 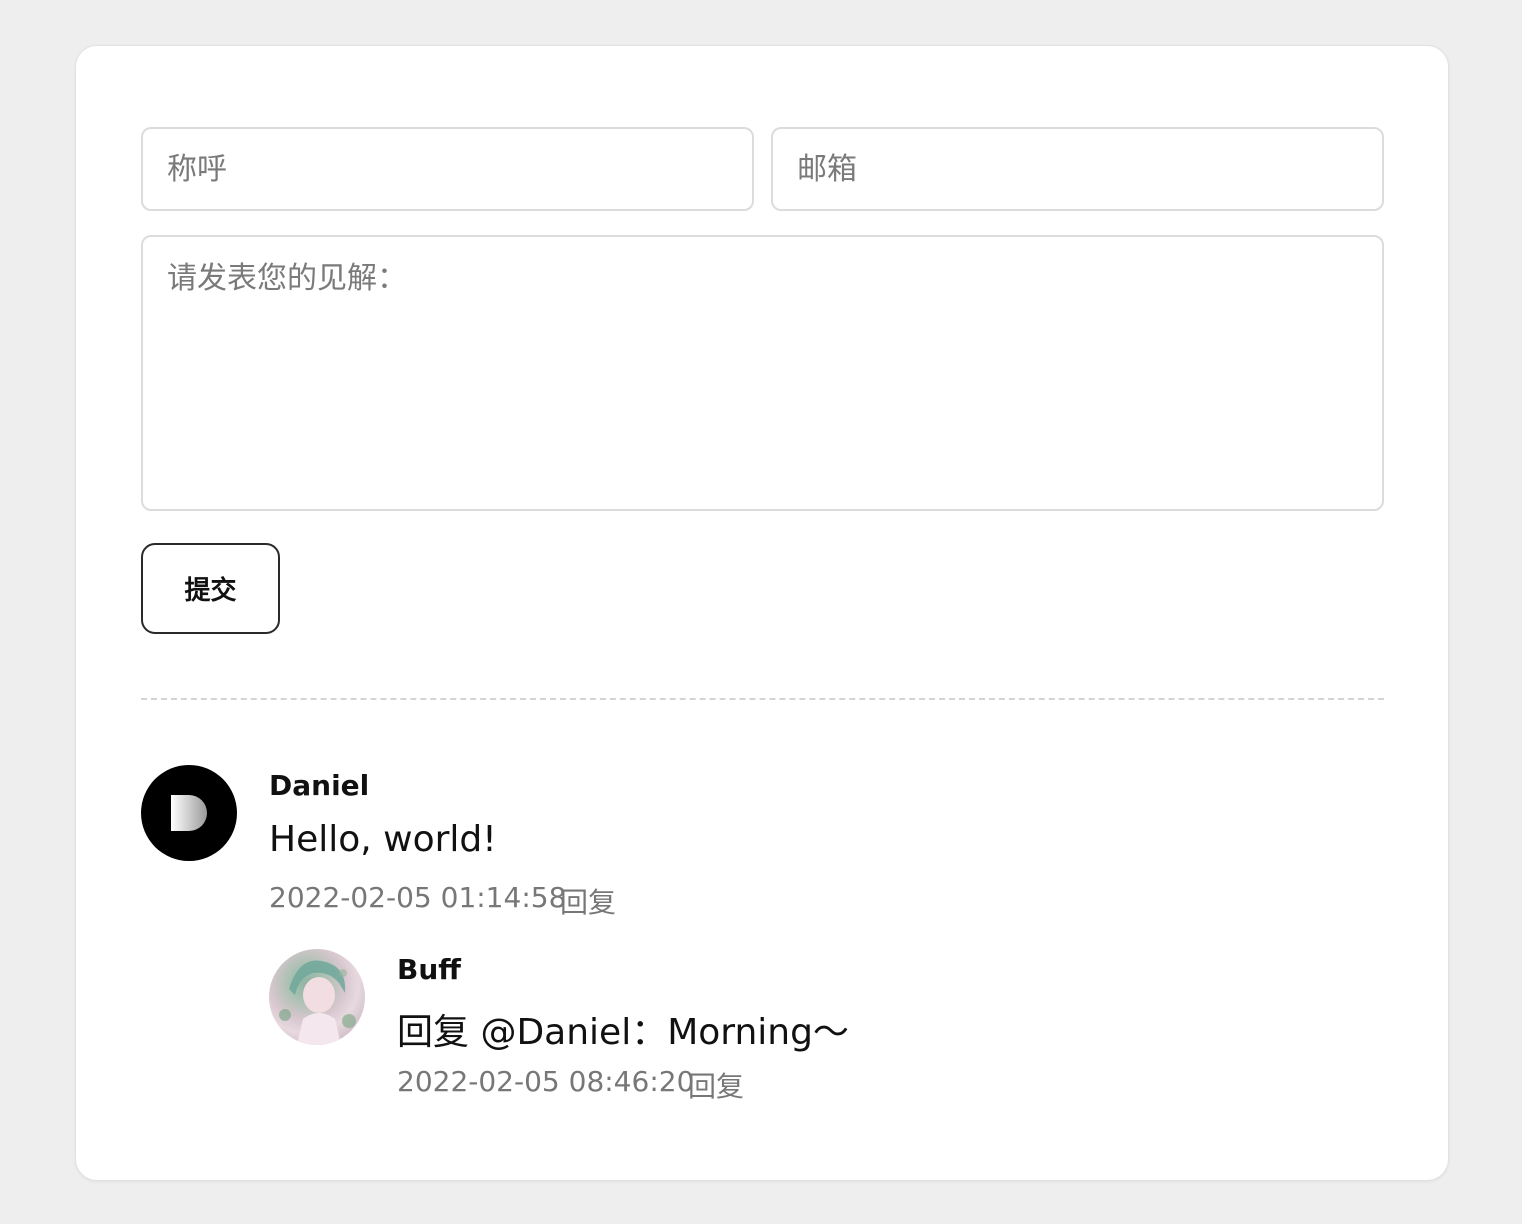 I want to click on comment-content: Hello, world!, so click(x=383, y=839).